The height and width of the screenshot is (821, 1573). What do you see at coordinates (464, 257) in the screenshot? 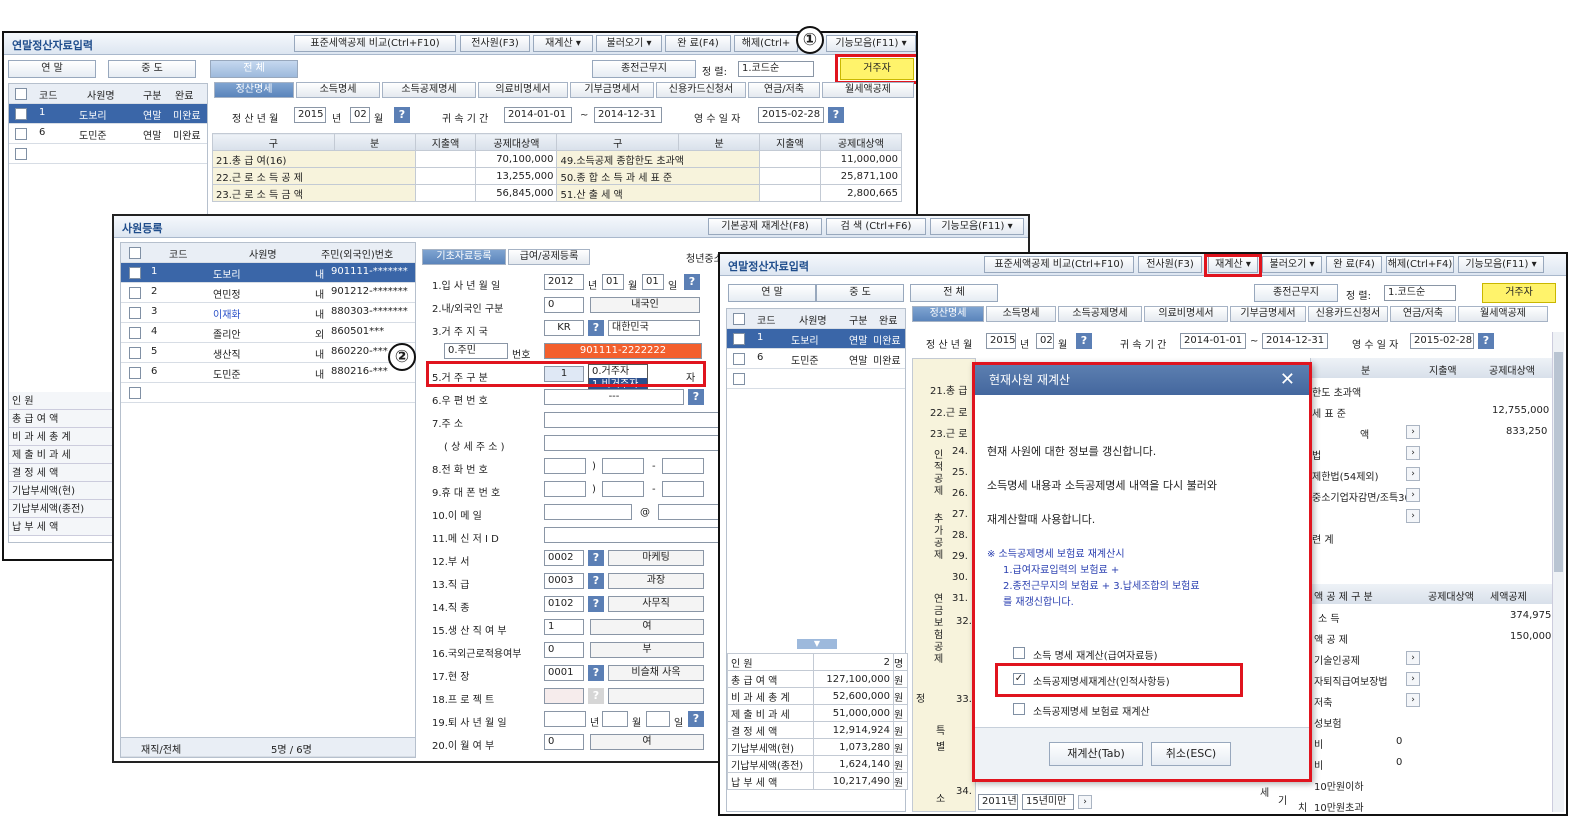
I see `tab-basic-info: 기초자료등록` at bounding box center [464, 257].